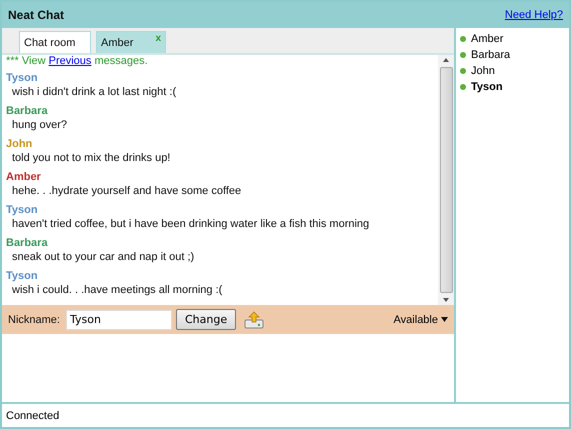  I want to click on history-notice: *** View Previous messages., so click(77, 61).